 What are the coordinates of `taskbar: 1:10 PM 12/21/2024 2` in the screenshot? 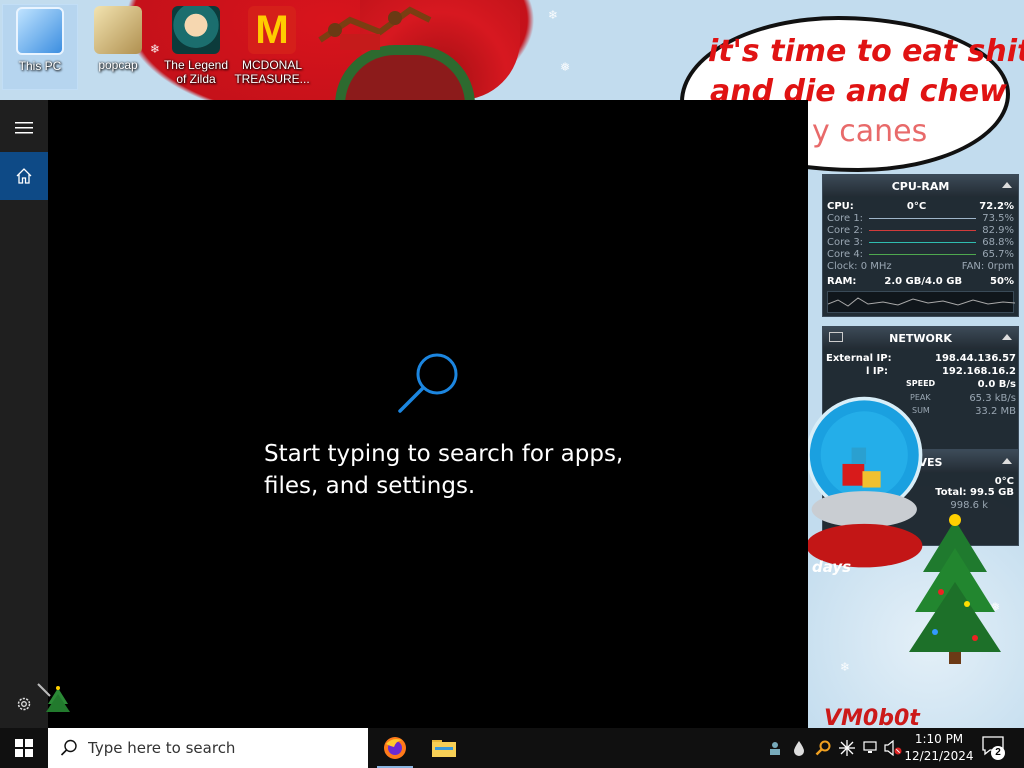 It's located at (512, 748).